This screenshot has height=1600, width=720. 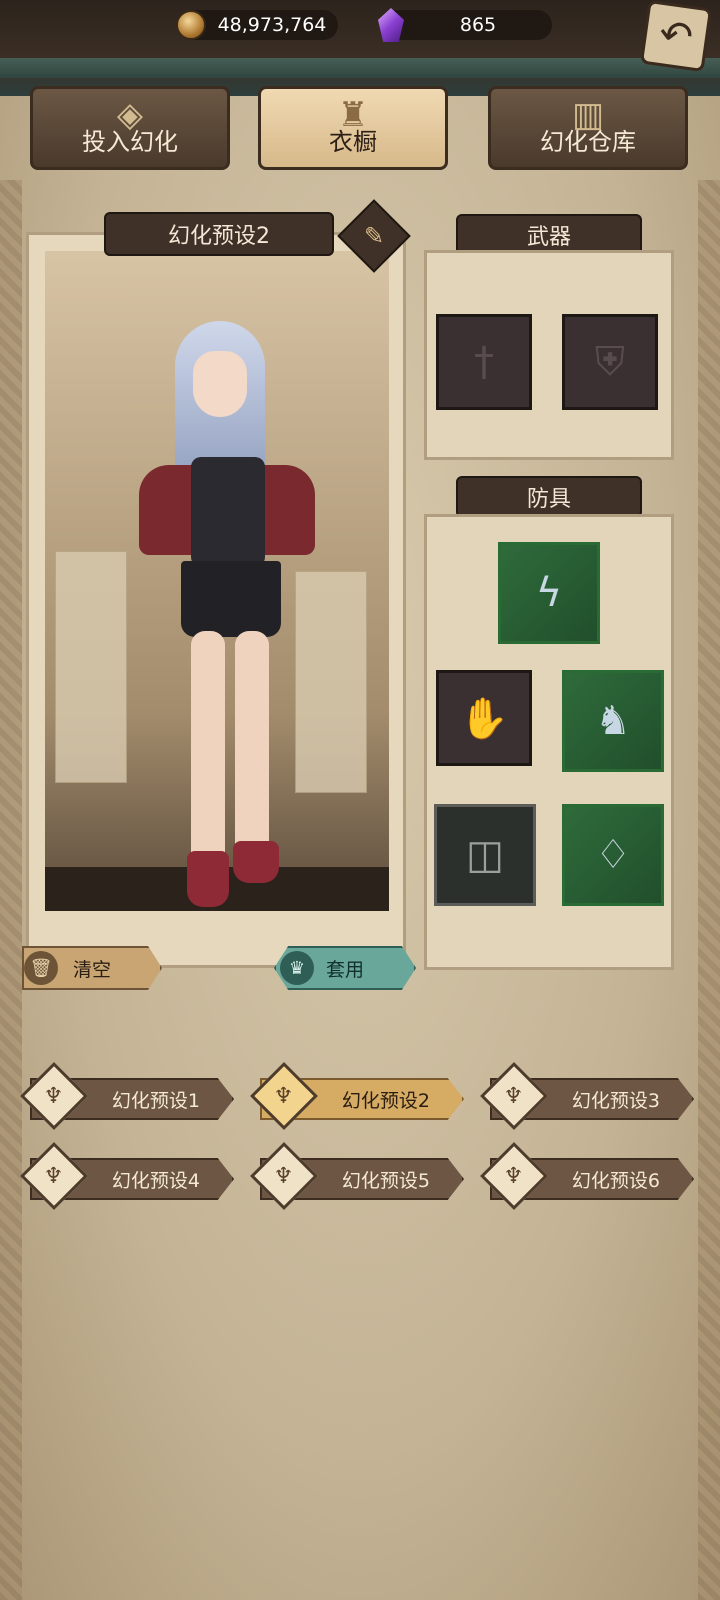 I want to click on character-shorts, so click(x=231, y=599).